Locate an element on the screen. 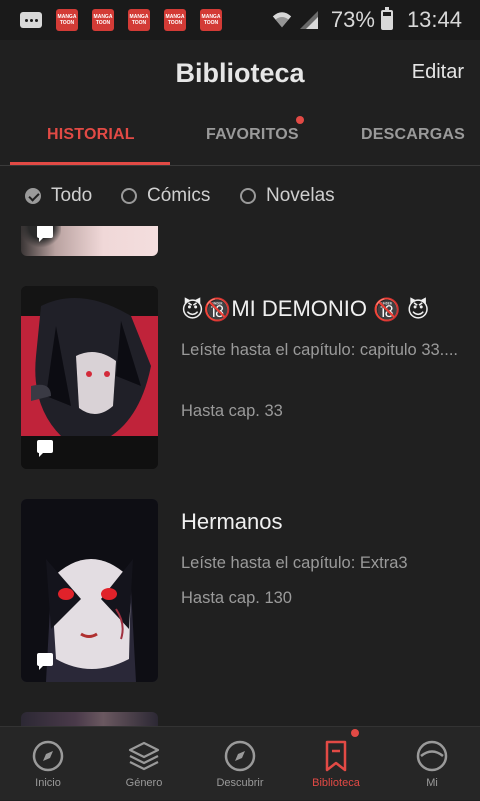  clock: 13:44 is located at coordinates (434, 19).